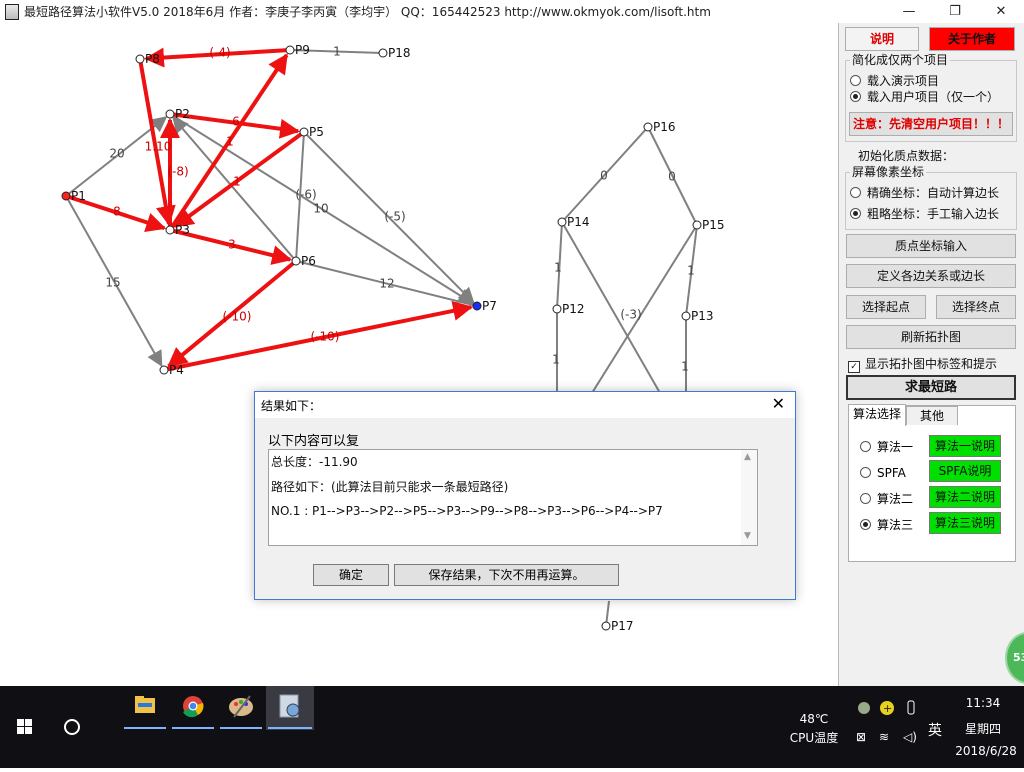  I want to click on define-edges-button: 定义各边关系或边长, so click(931, 276).